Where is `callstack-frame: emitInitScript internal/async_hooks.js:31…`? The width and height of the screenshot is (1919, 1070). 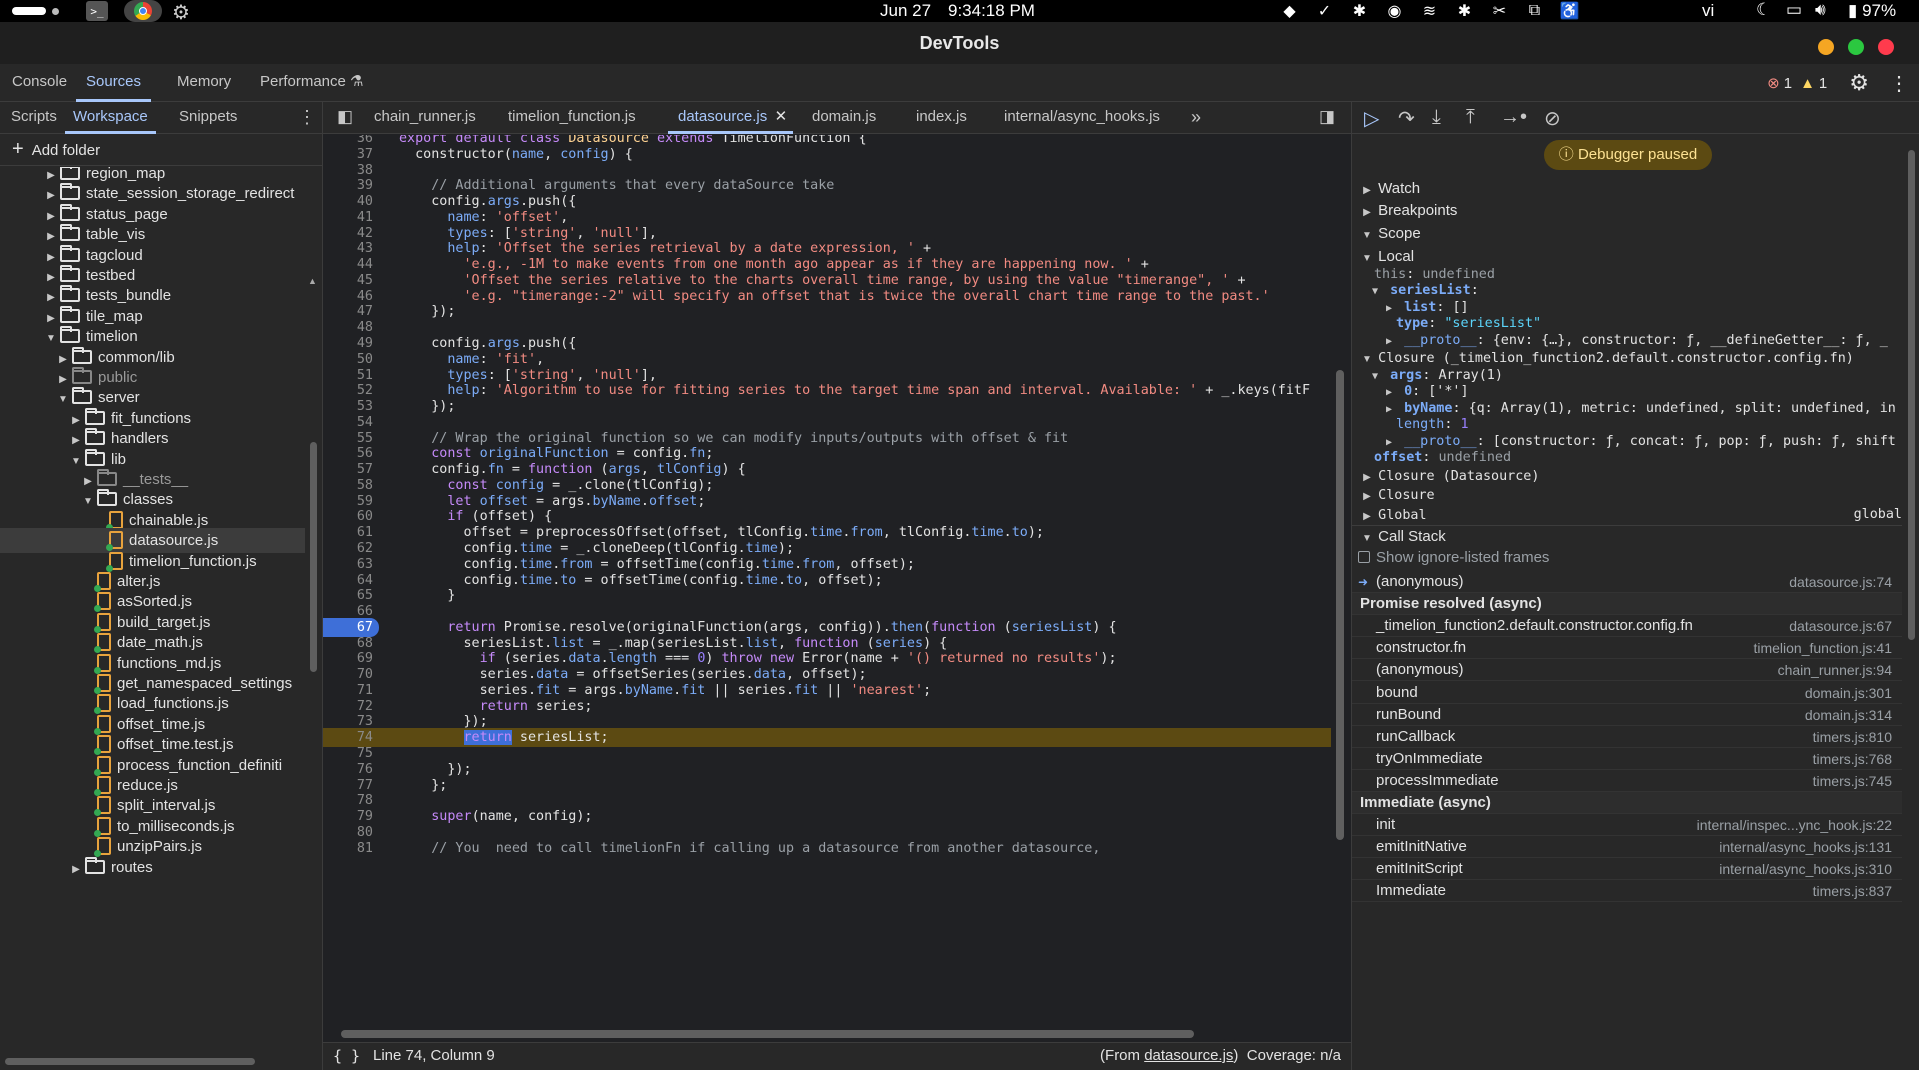 callstack-frame: emitInitScript internal/async_hooks.js:31… is located at coordinates (1627, 869).